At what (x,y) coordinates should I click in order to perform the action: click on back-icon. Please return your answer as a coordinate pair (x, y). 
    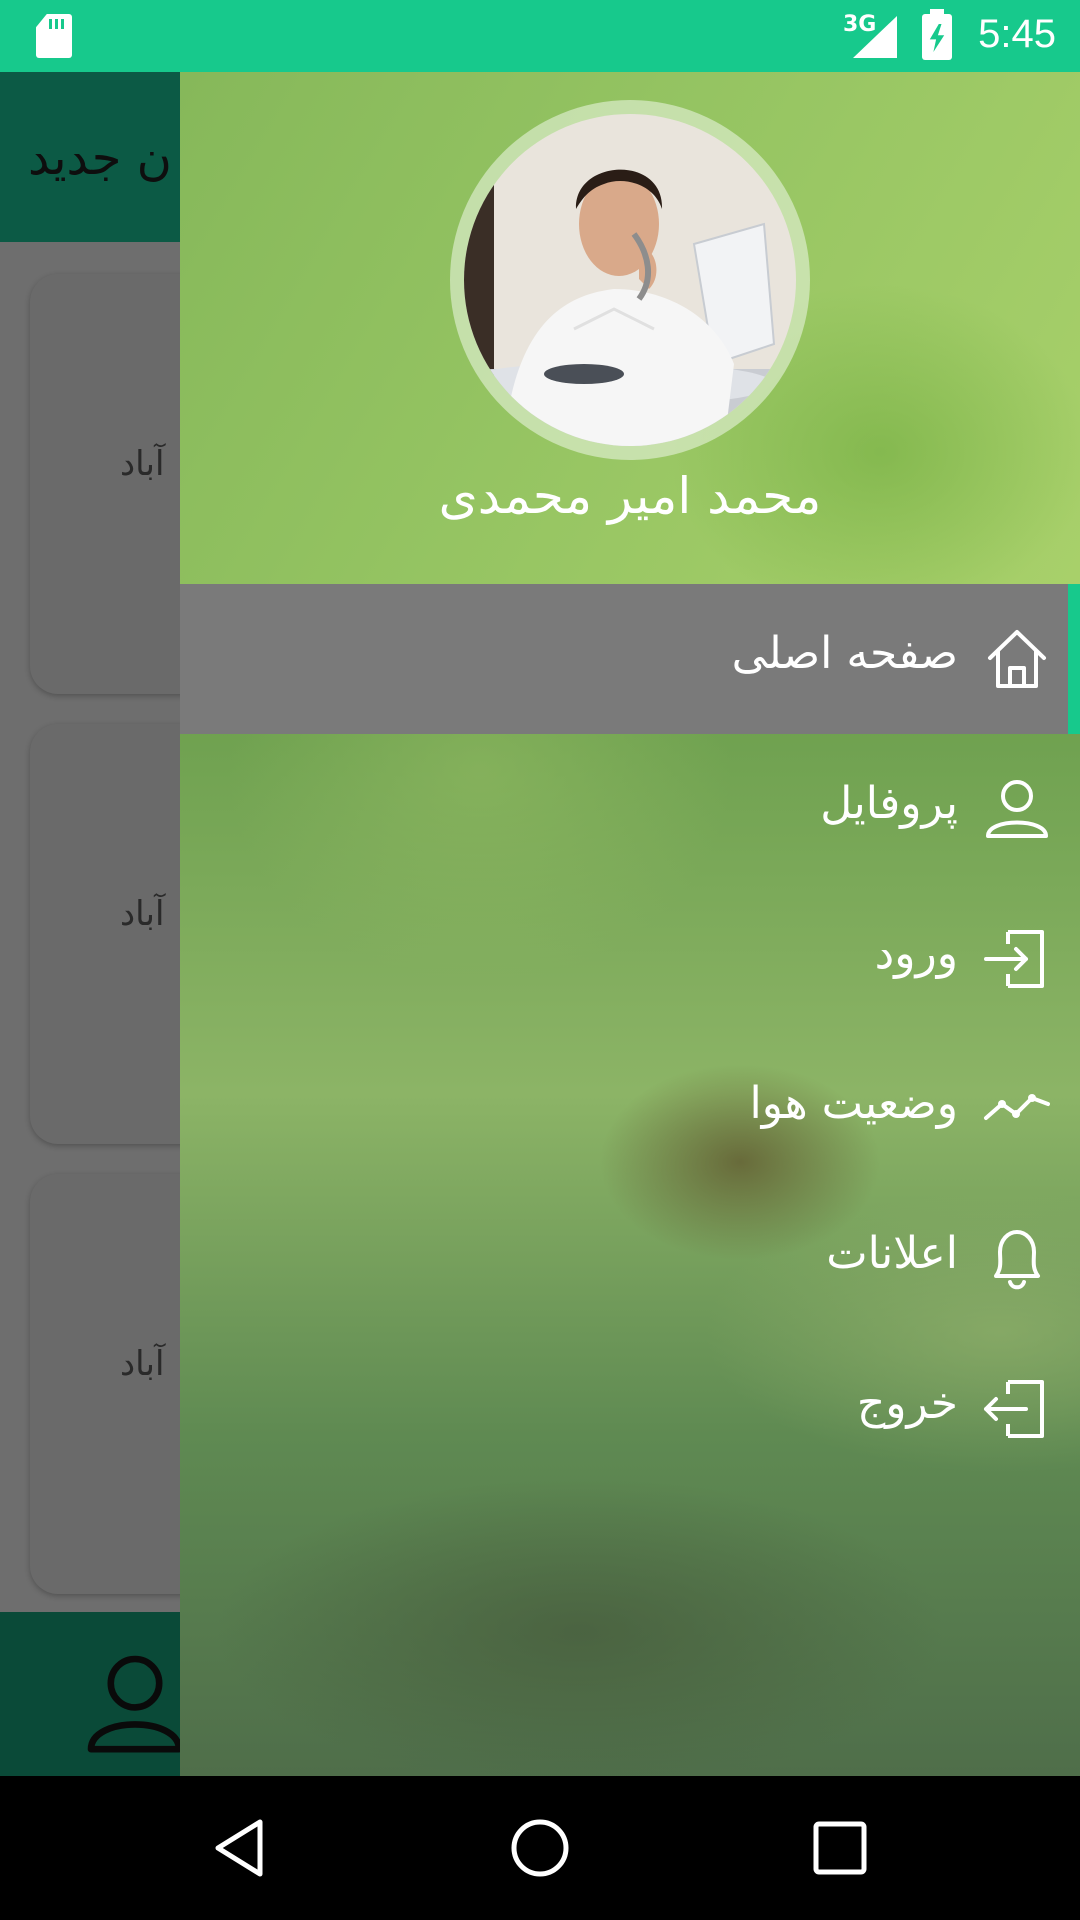
    Looking at the image, I should click on (240, 1848).